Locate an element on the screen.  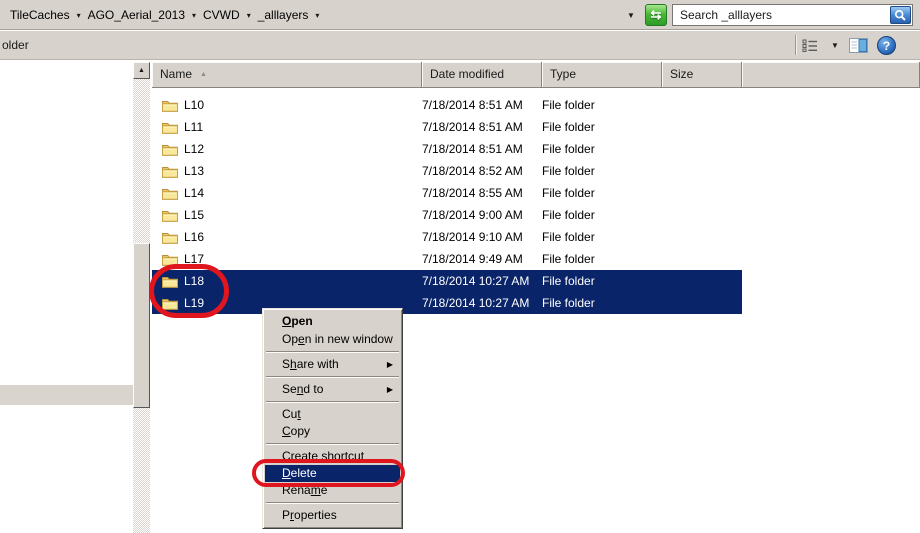
file-name-cell: L15 is located at coordinates (287, 215).